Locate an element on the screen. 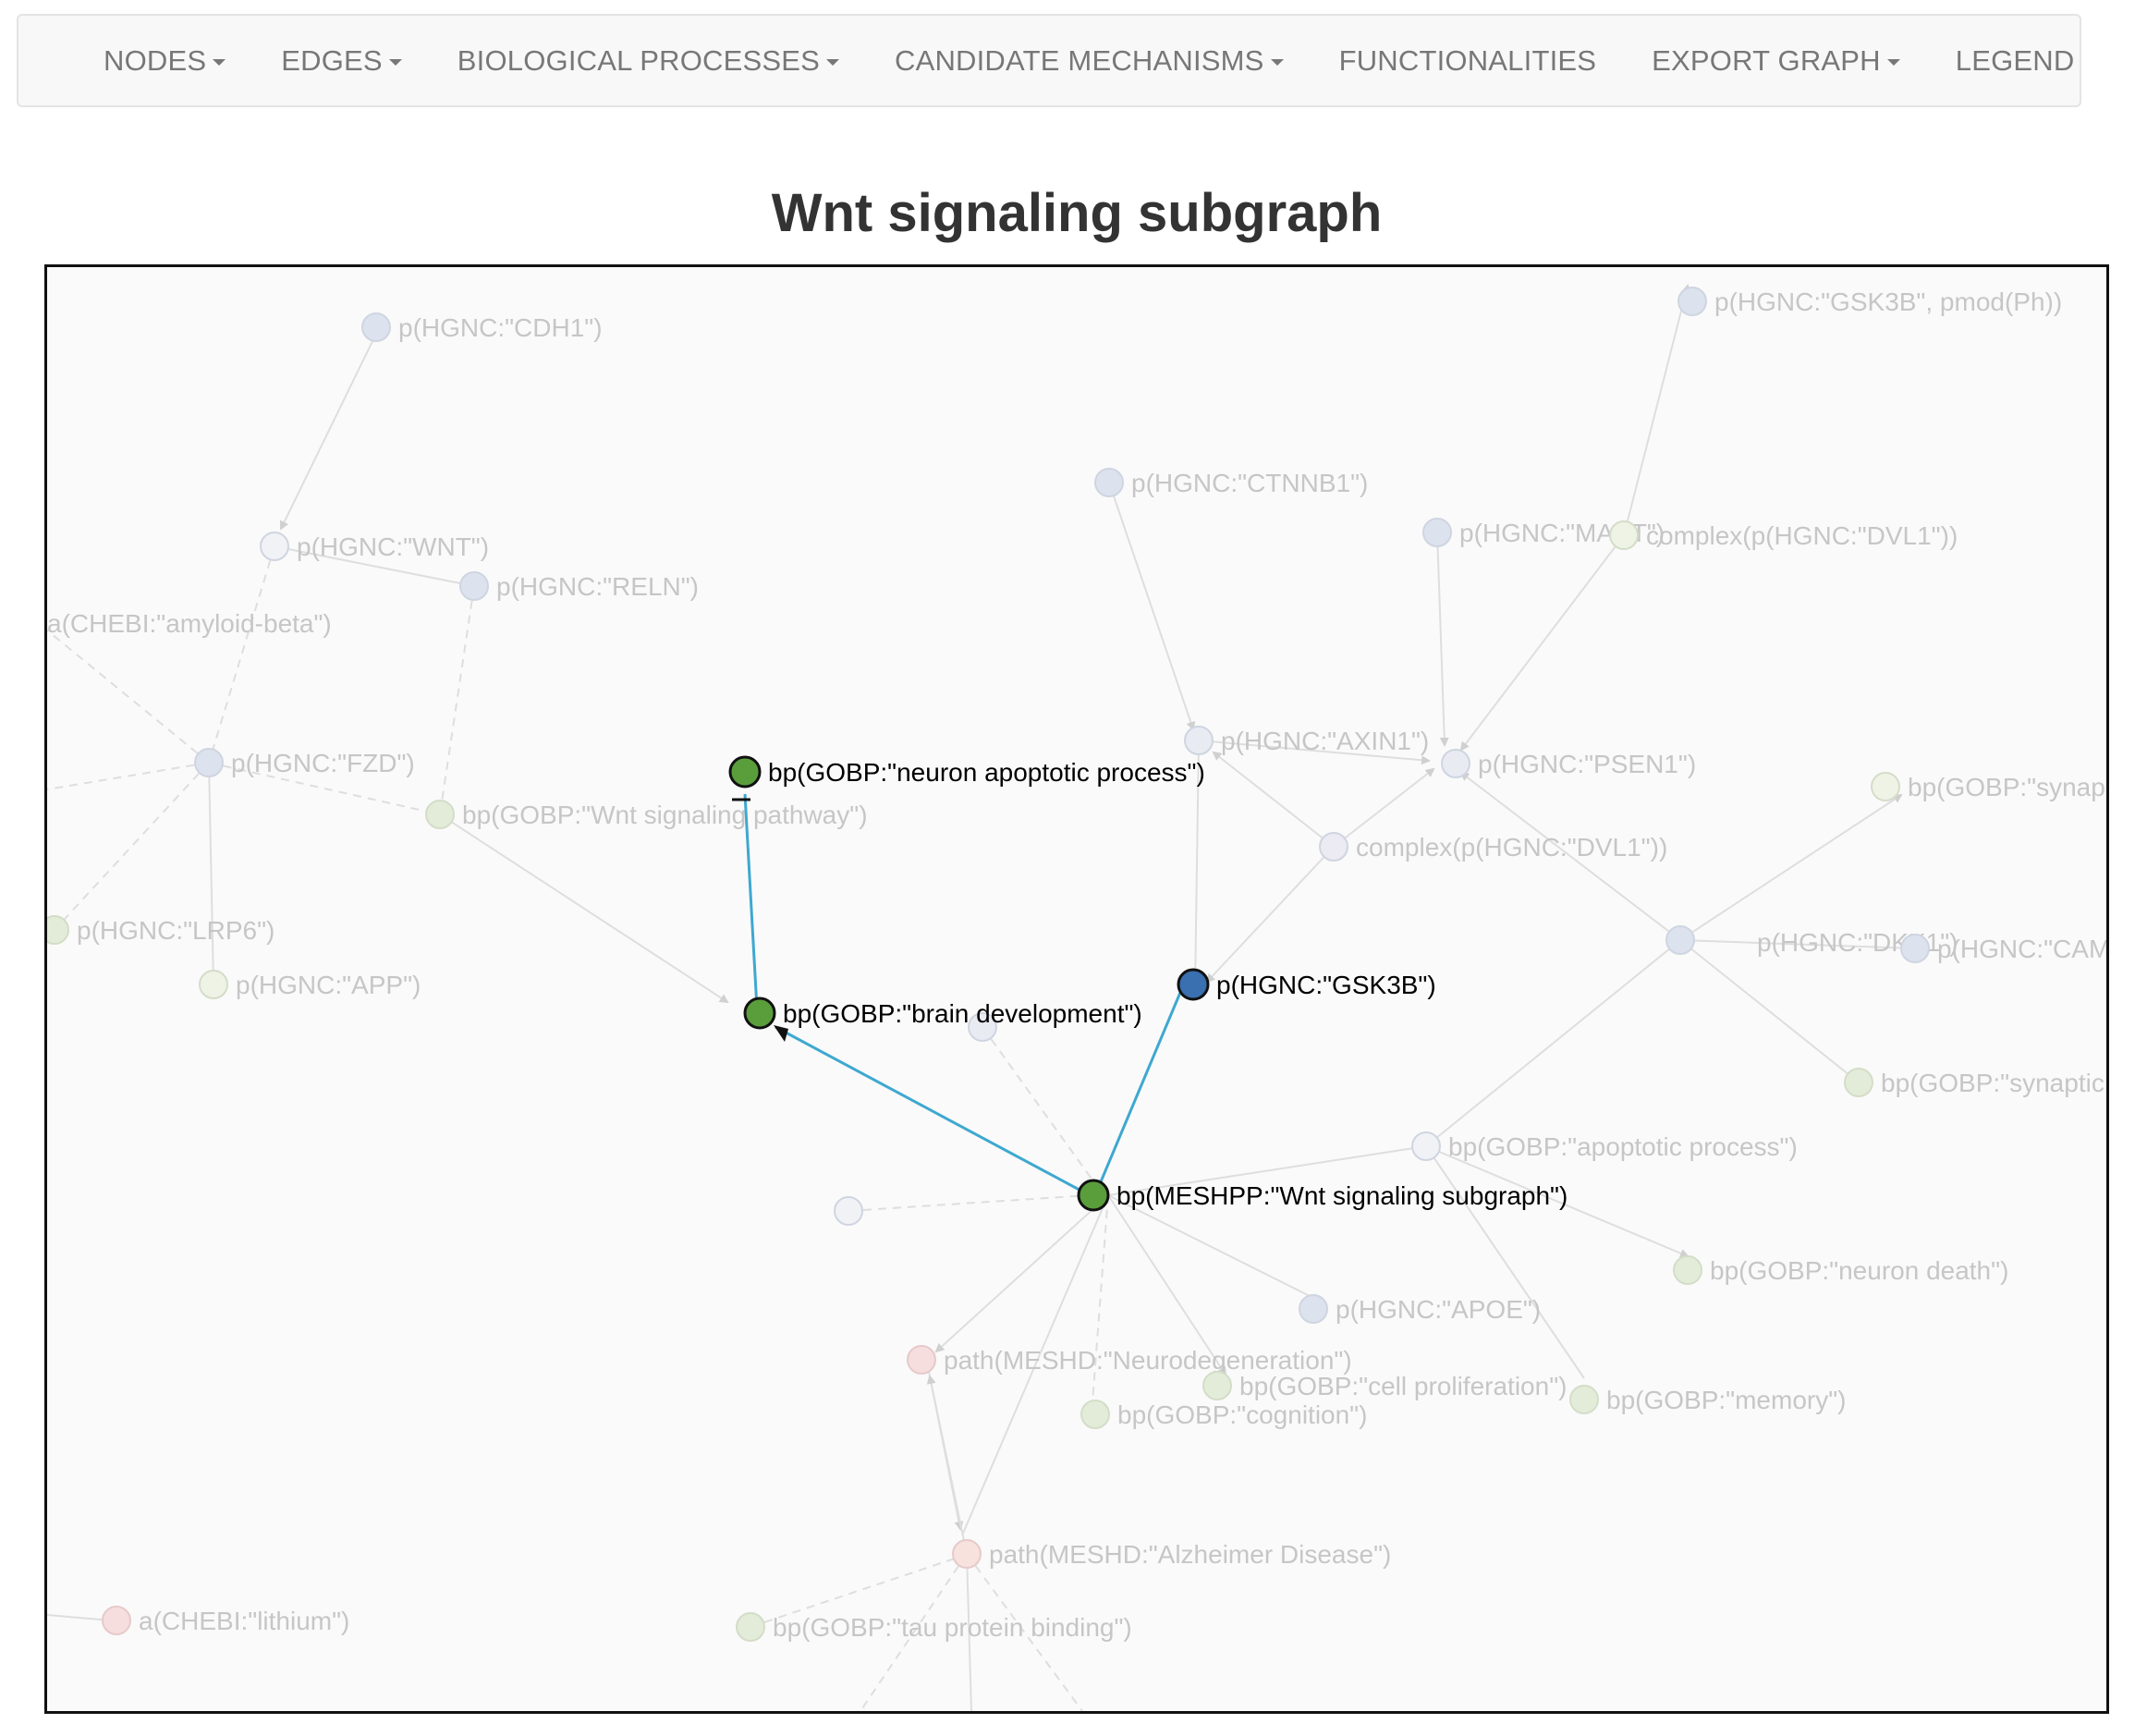 This screenshot has width=2135, height=1736. node-wnt-signaling-subgraph: bp(MESHPP:"Wnt signaling subgraph") is located at coordinates (1322, 1195).